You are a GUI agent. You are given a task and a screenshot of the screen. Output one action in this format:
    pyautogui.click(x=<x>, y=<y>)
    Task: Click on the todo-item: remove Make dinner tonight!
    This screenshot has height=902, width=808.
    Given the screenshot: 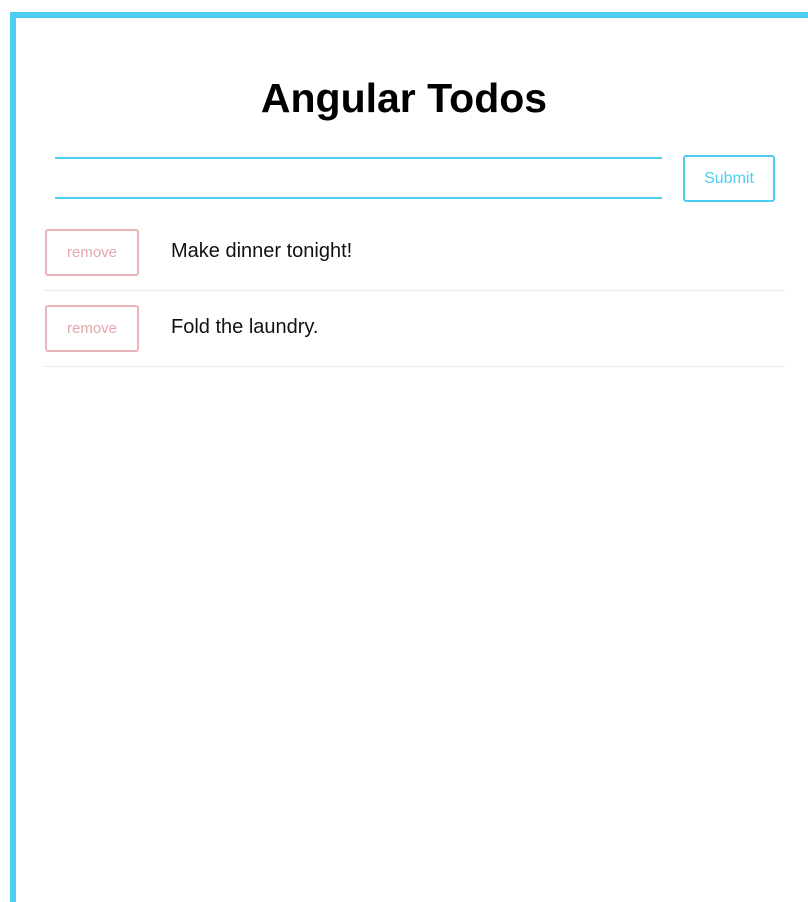 What is the action you would take?
    pyautogui.click(x=414, y=253)
    